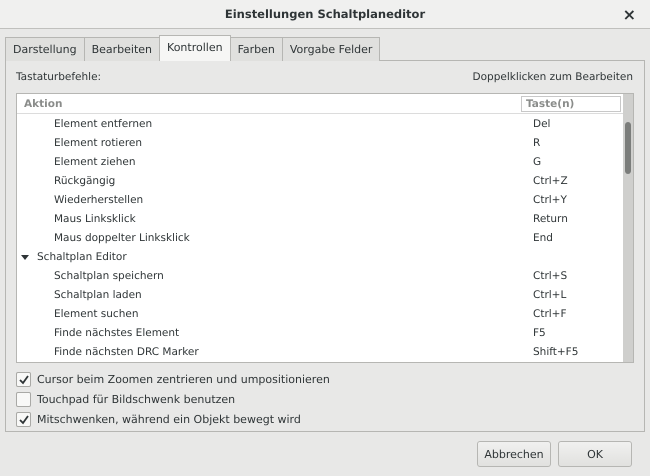 The width and height of the screenshot is (650, 476). Describe the element at coordinates (325, 379) in the screenshot. I see `checkbox-option: Cursor beim Zoomen zentrieren und umpositionieren` at that location.